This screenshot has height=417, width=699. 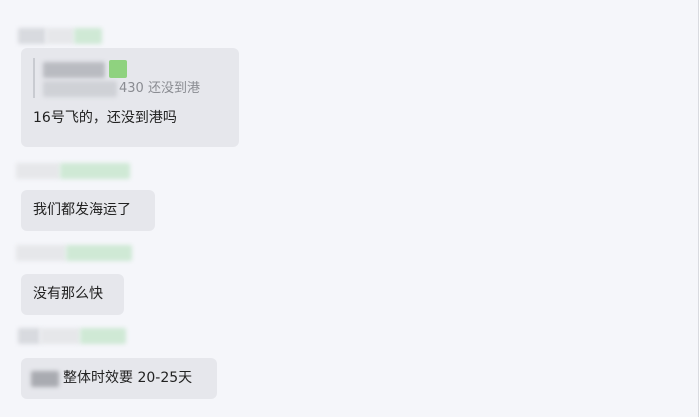 I want to click on quote-sender-blurred, so click(x=121, y=69).